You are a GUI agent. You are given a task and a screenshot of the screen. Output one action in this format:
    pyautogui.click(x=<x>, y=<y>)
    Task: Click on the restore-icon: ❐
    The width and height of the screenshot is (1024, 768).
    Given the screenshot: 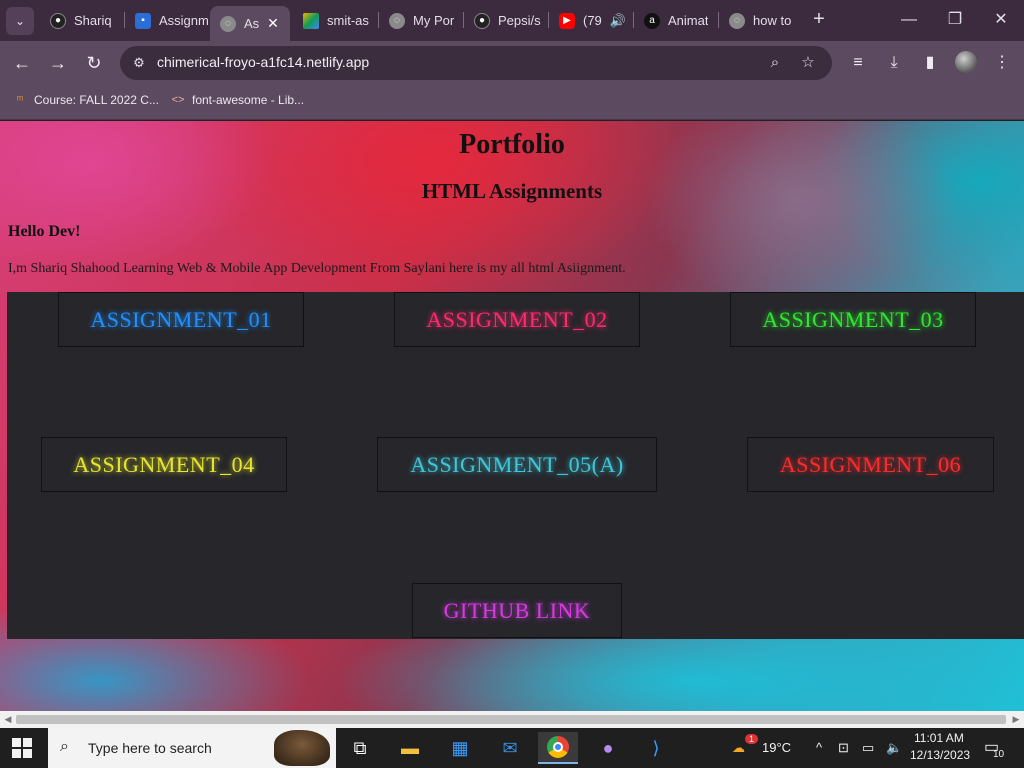 What is the action you would take?
    pyautogui.click(x=955, y=19)
    